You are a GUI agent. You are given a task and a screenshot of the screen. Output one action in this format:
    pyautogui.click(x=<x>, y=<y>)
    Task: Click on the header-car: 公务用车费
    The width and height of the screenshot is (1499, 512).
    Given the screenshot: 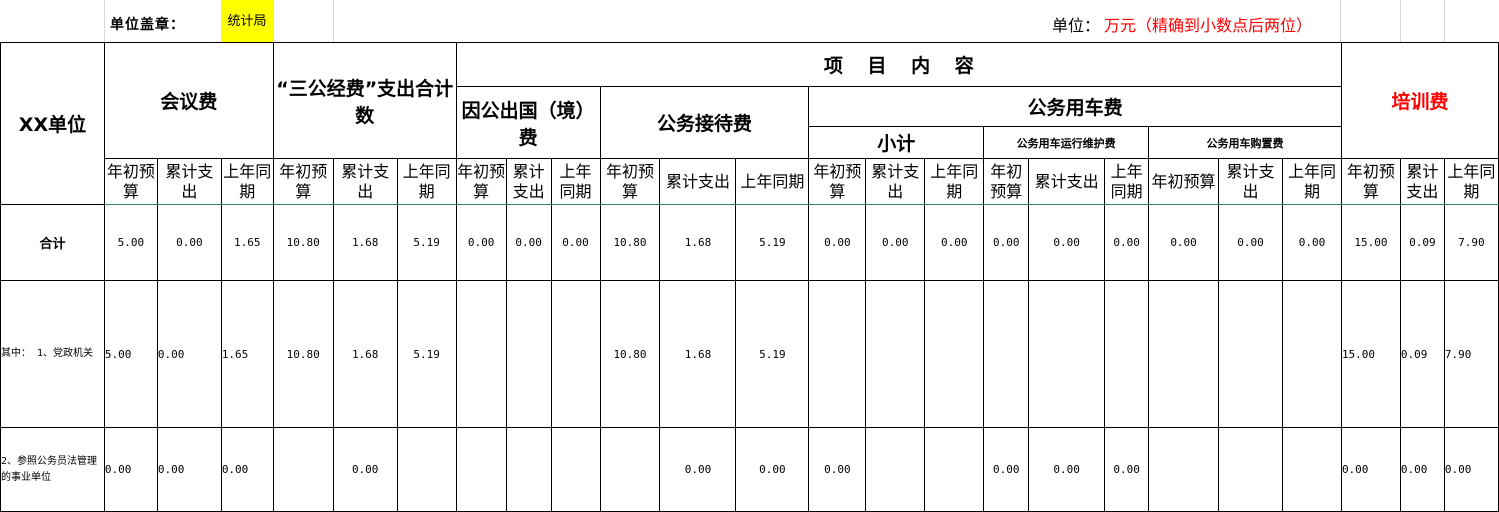 What is the action you would take?
    pyautogui.click(x=1075, y=106)
    